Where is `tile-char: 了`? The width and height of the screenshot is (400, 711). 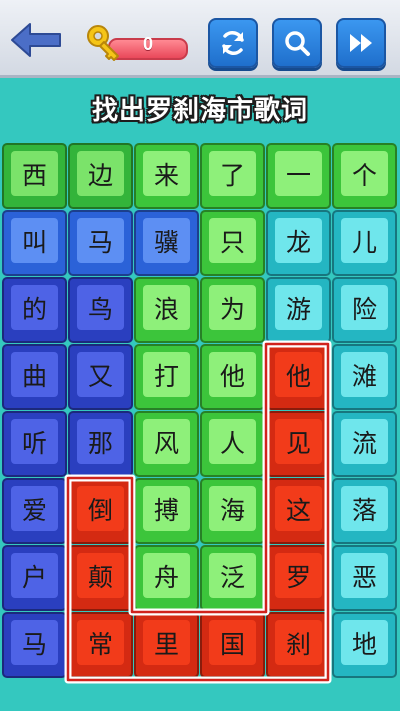
tile-char: 了 is located at coordinates (232, 173).